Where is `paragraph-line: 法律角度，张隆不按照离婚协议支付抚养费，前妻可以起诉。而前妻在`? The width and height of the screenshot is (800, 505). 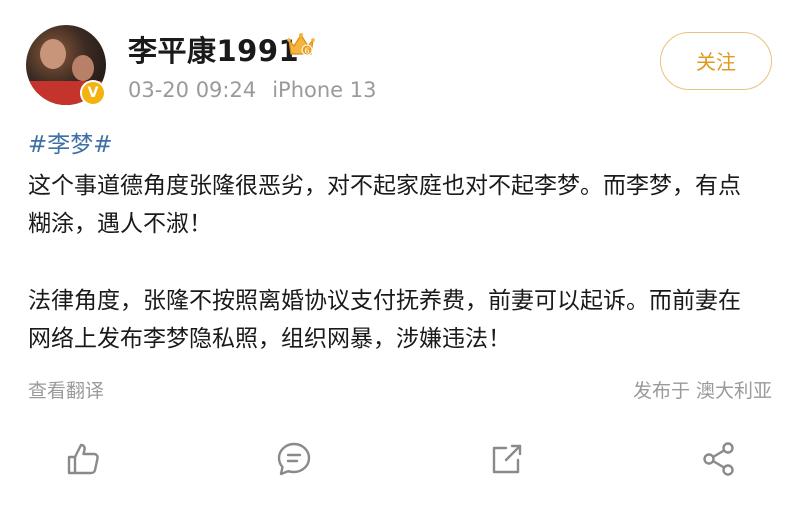 paragraph-line: 法律角度，张隆不按照离婚协议支付抚养费，前妻可以起诉。而前妻在 is located at coordinates (384, 301).